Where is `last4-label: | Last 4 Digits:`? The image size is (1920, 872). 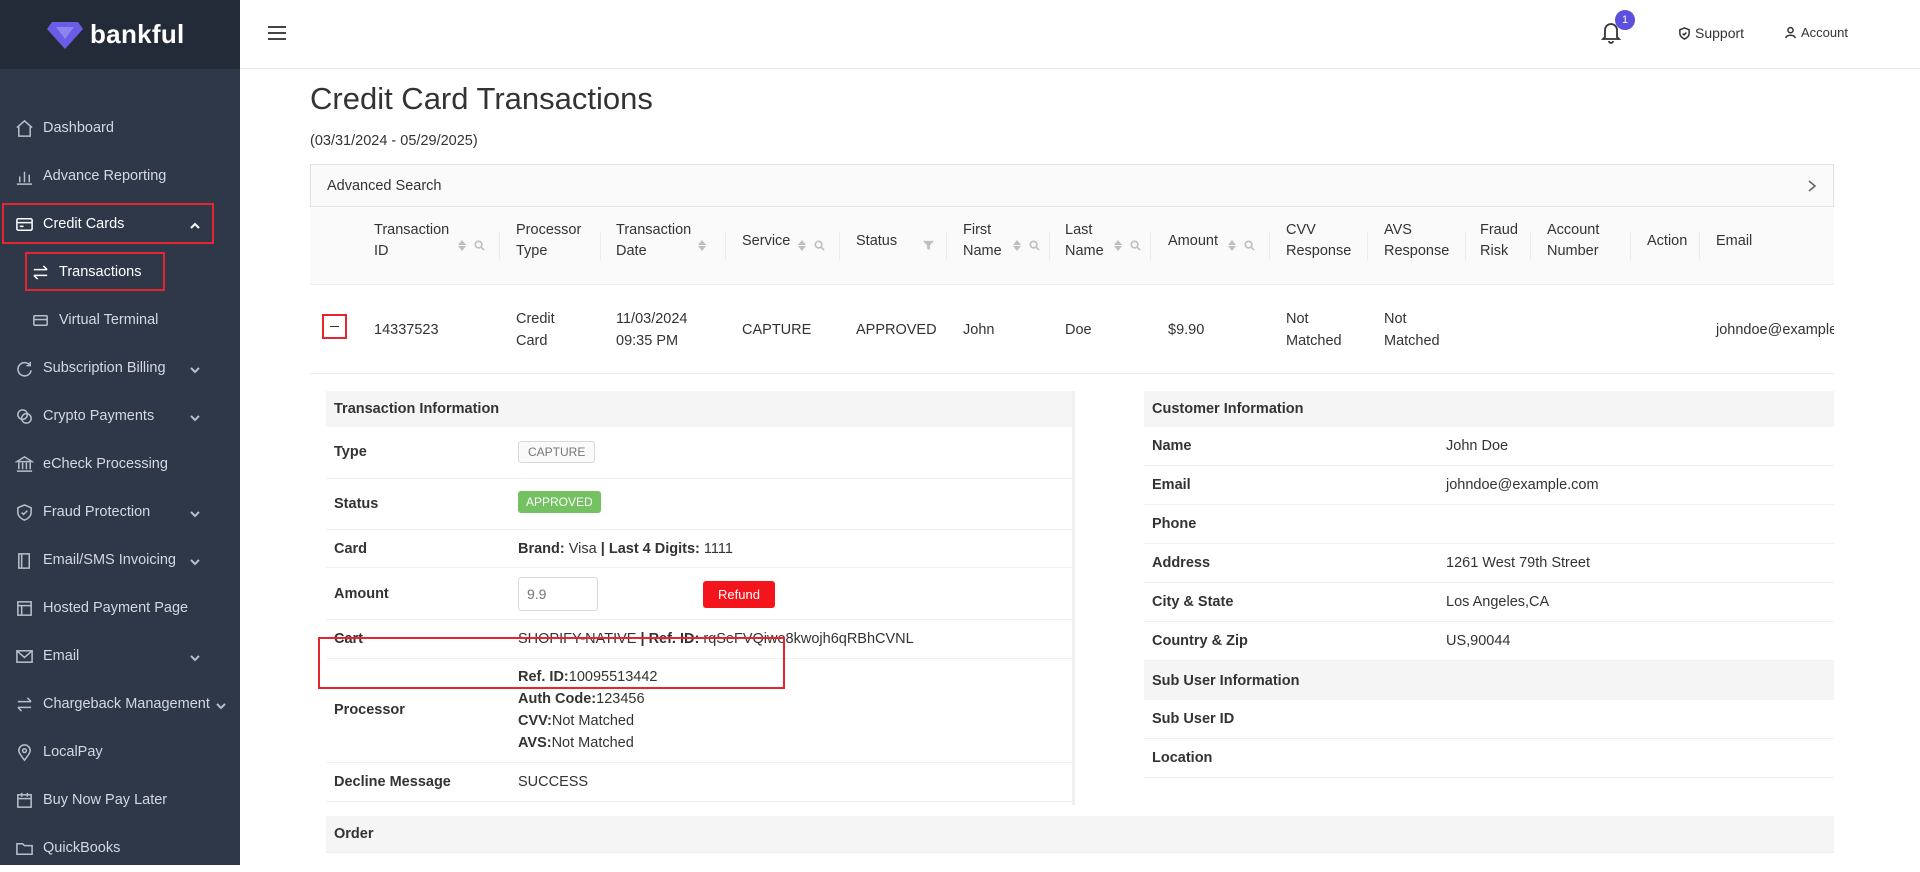
last4-label: | Last 4 Digits: is located at coordinates (650, 549).